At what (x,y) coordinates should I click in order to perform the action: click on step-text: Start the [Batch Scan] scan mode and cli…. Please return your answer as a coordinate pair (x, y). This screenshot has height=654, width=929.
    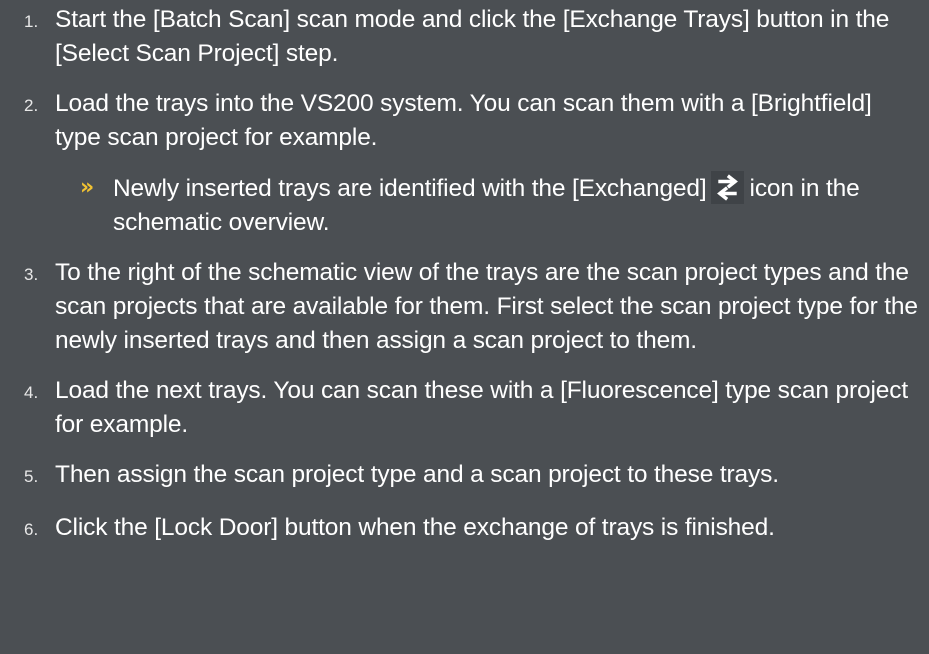
    Looking at the image, I should click on (472, 36).